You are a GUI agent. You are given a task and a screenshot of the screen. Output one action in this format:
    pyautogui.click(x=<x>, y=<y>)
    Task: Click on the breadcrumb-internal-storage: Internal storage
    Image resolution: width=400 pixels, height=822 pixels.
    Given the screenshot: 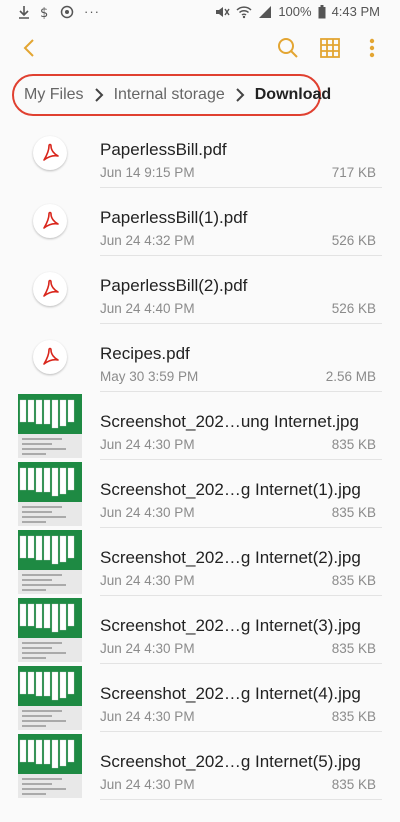 What is the action you would take?
    pyautogui.click(x=169, y=95)
    